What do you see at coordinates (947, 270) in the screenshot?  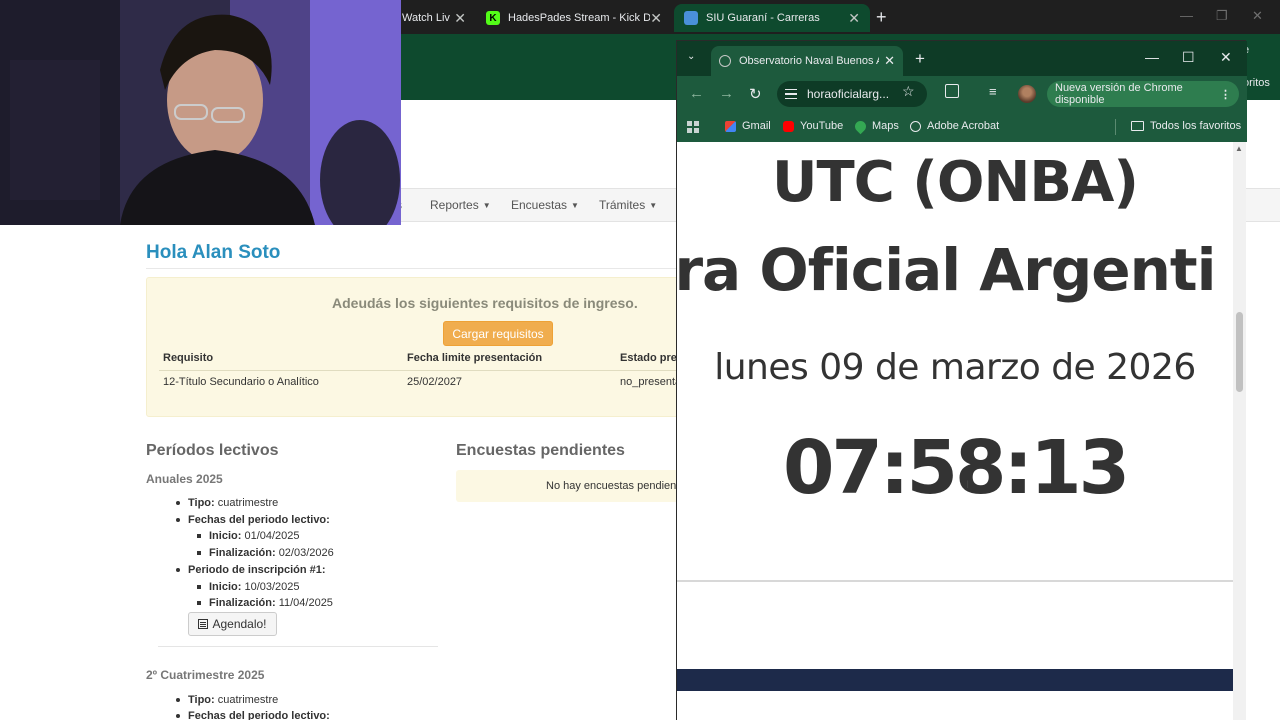 I see `hora-oficial-heading: ra Oficial Argenti` at bounding box center [947, 270].